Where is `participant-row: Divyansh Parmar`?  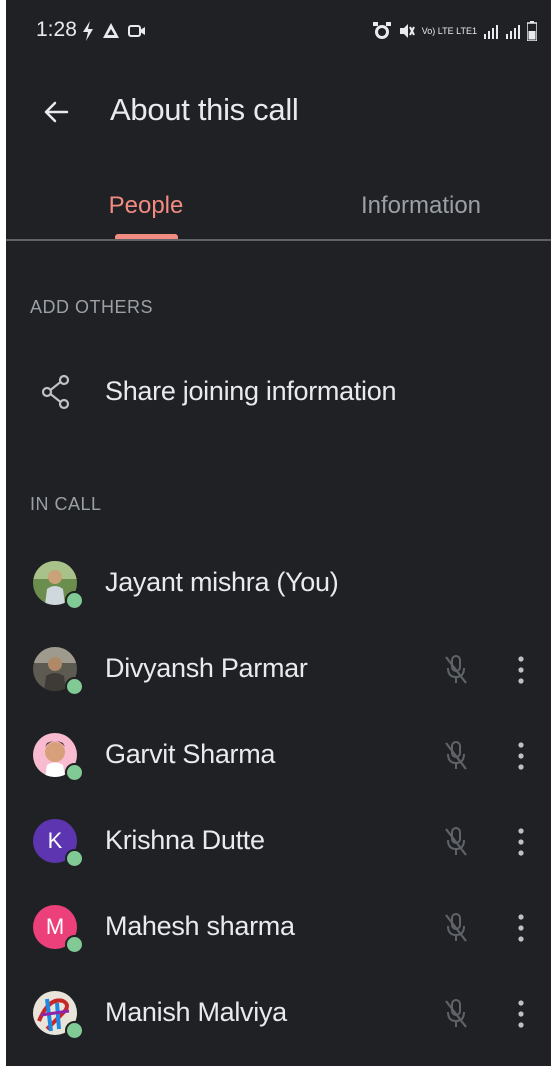
participant-row: Divyansh Parmar is located at coordinates (278, 669).